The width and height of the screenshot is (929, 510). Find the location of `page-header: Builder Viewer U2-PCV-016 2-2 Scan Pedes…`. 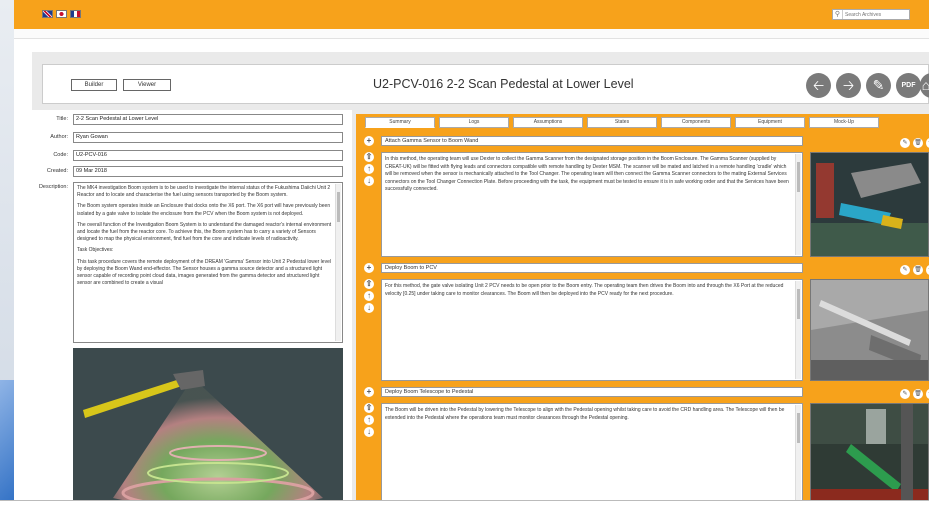

page-header: Builder Viewer U2-PCV-016 2-2 Scan Pedes… is located at coordinates (485, 84).